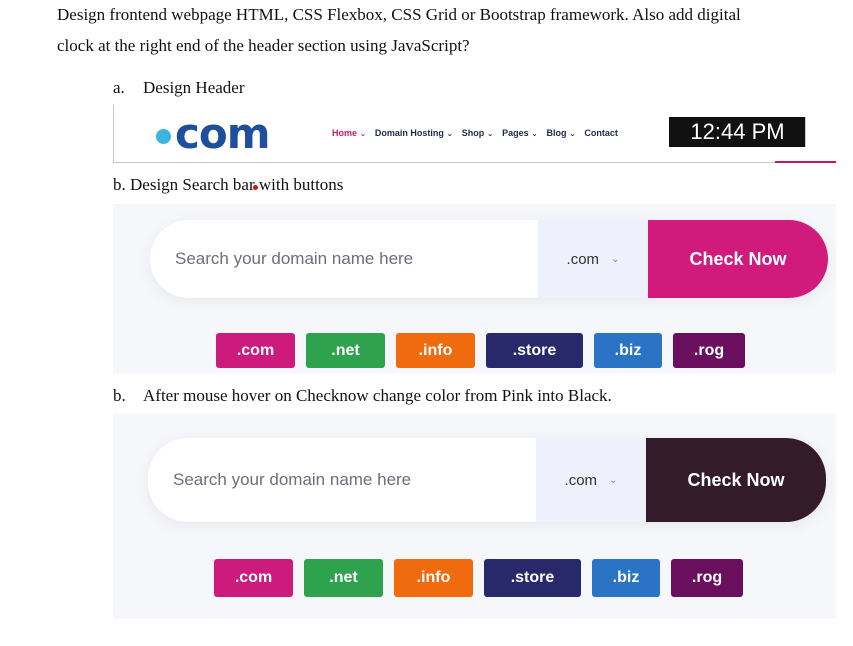  I want to click on logo-text: com, so click(223, 133).